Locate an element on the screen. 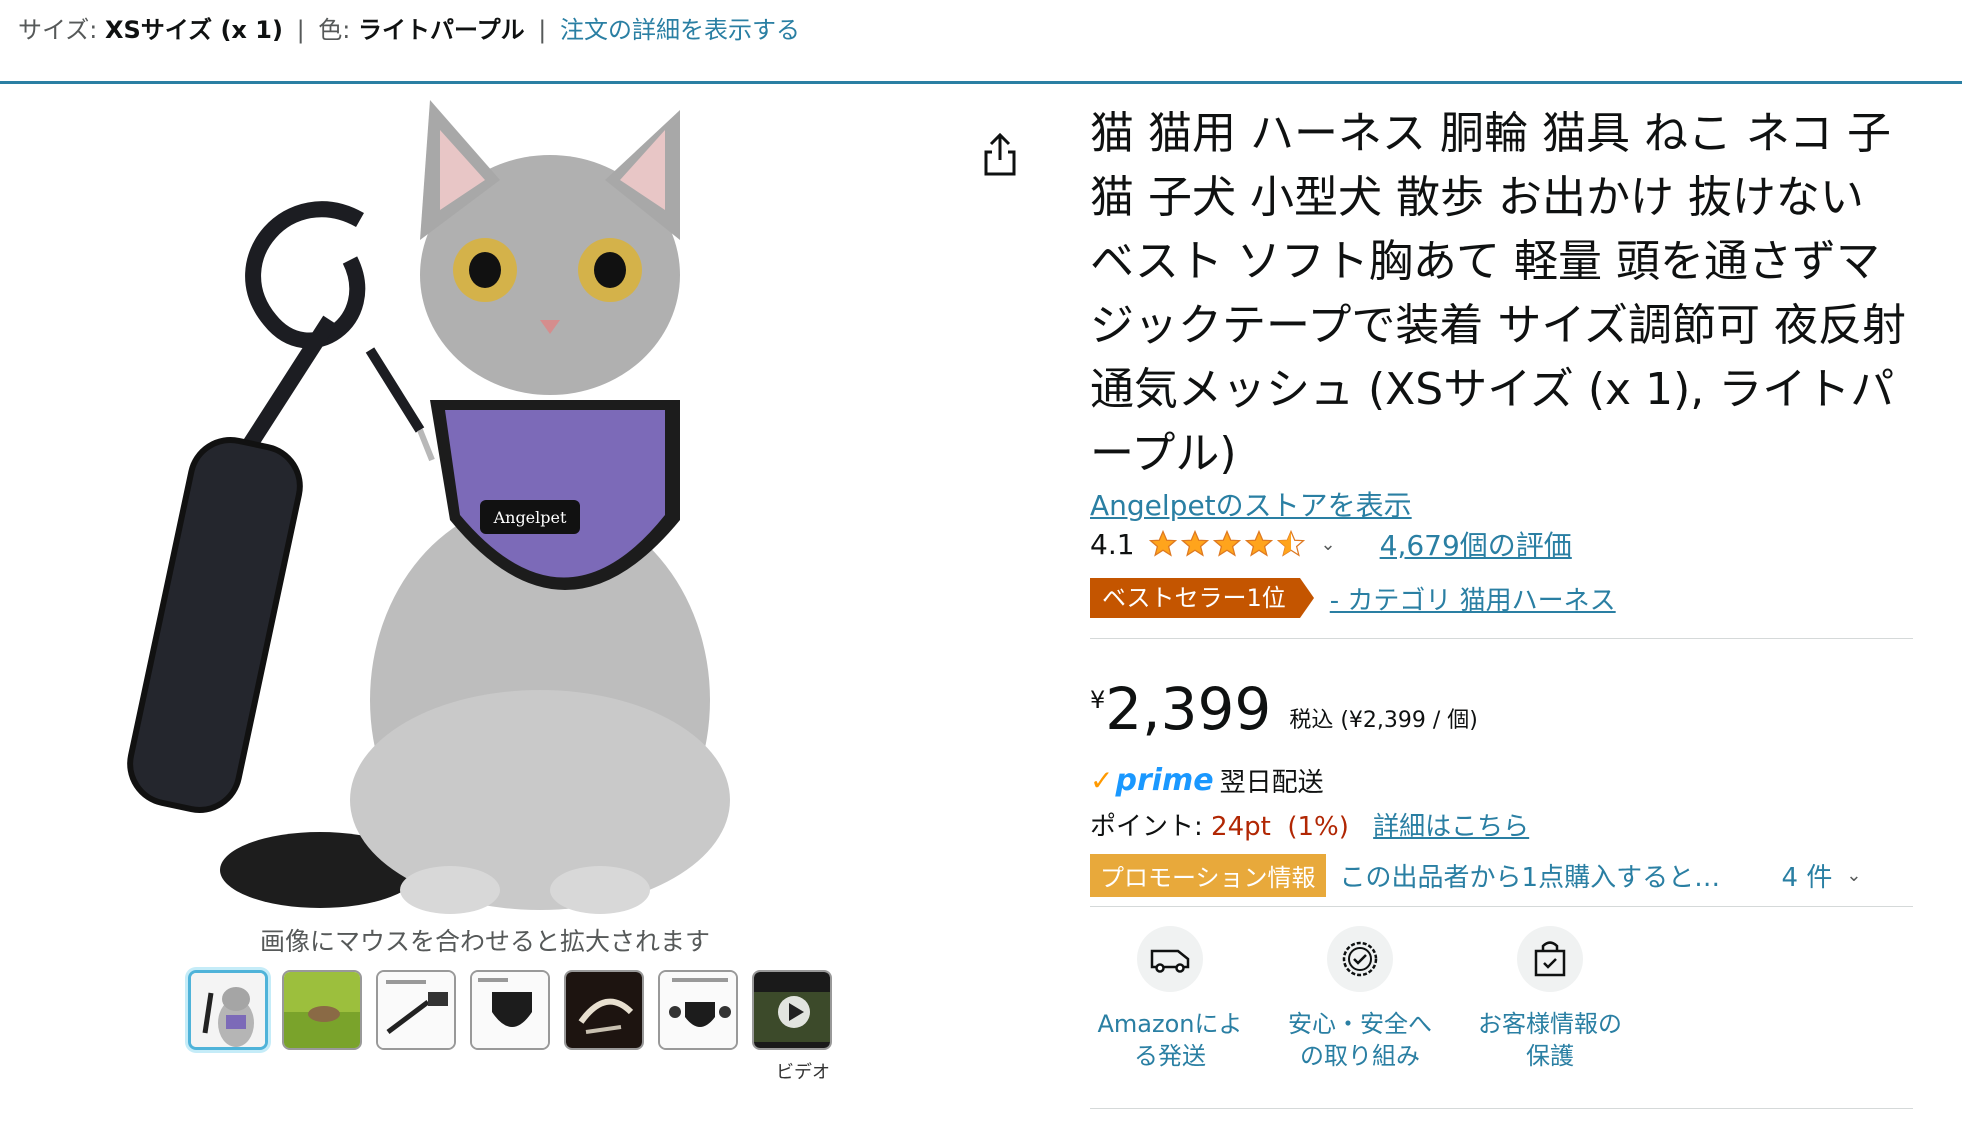  order-details-link: 注文の詳細を表示する is located at coordinates (680, 30).